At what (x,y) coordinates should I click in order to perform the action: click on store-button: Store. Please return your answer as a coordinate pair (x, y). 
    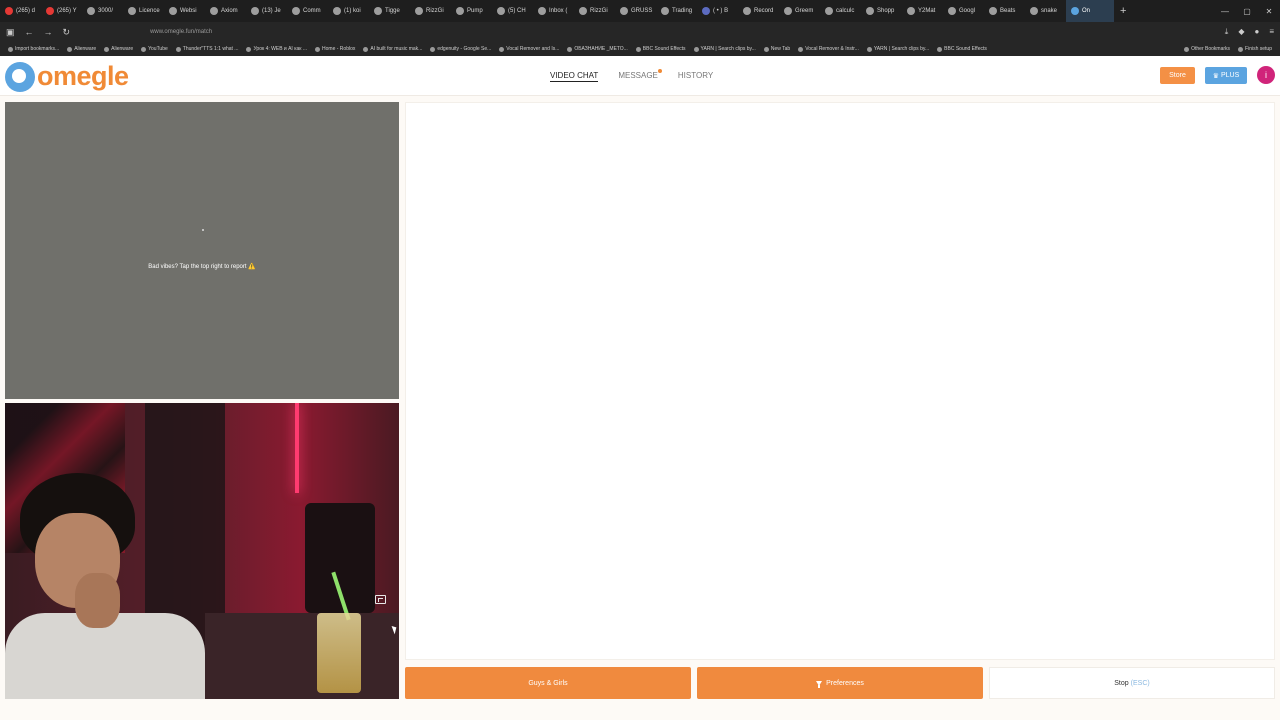
    Looking at the image, I should click on (1177, 75).